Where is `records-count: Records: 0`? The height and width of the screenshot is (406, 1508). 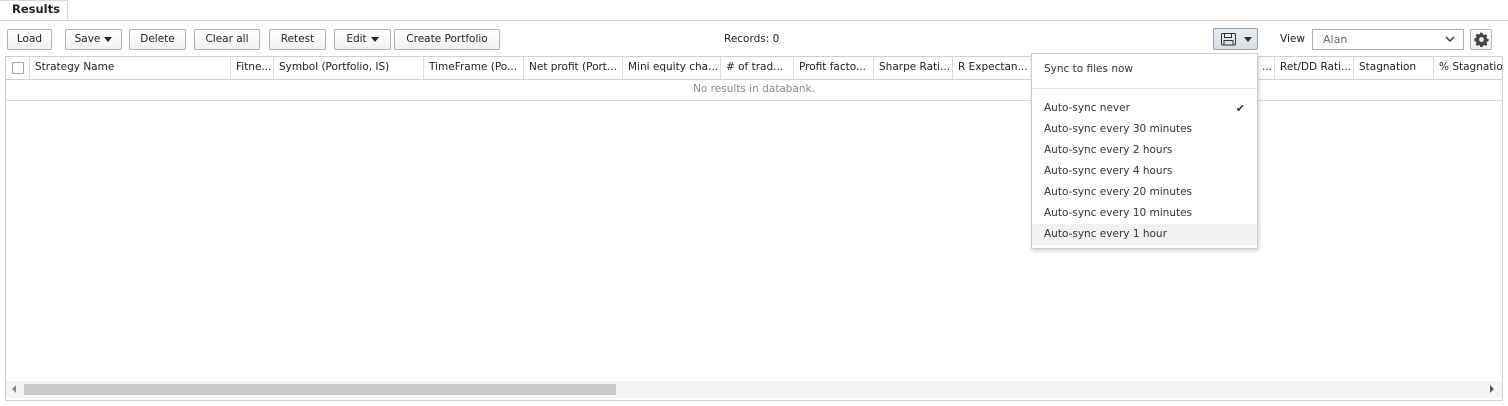
records-count: Records: 0 is located at coordinates (752, 39).